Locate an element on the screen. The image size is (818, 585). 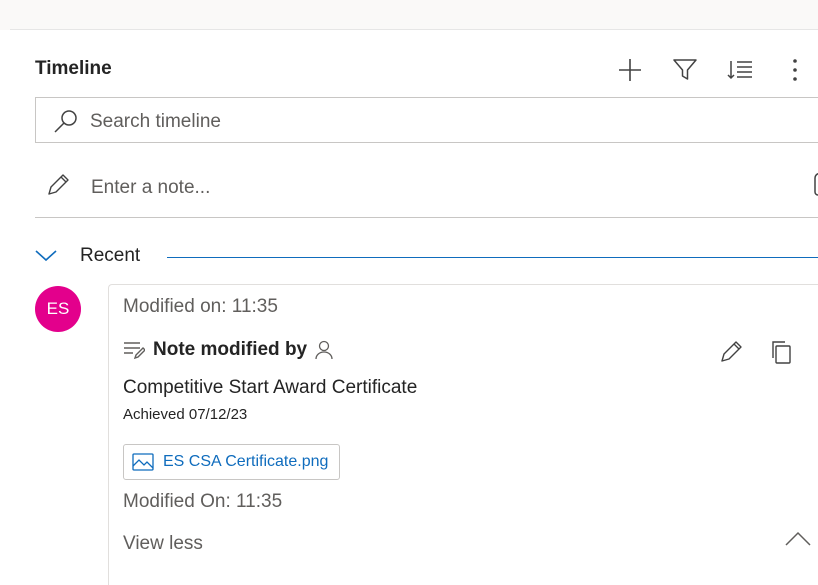
add-icon is located at coordinates (630, 70).